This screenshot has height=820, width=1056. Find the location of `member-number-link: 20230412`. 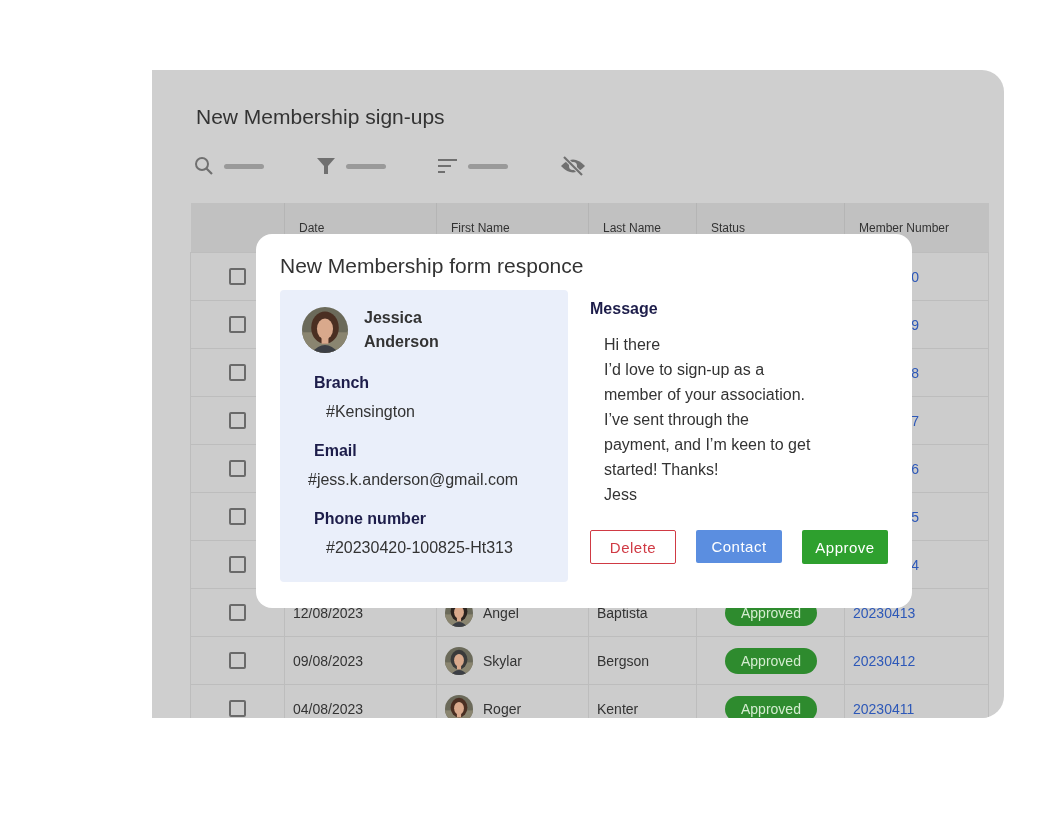

member-number-link: 20230412 is located at coordinates (884, 660).